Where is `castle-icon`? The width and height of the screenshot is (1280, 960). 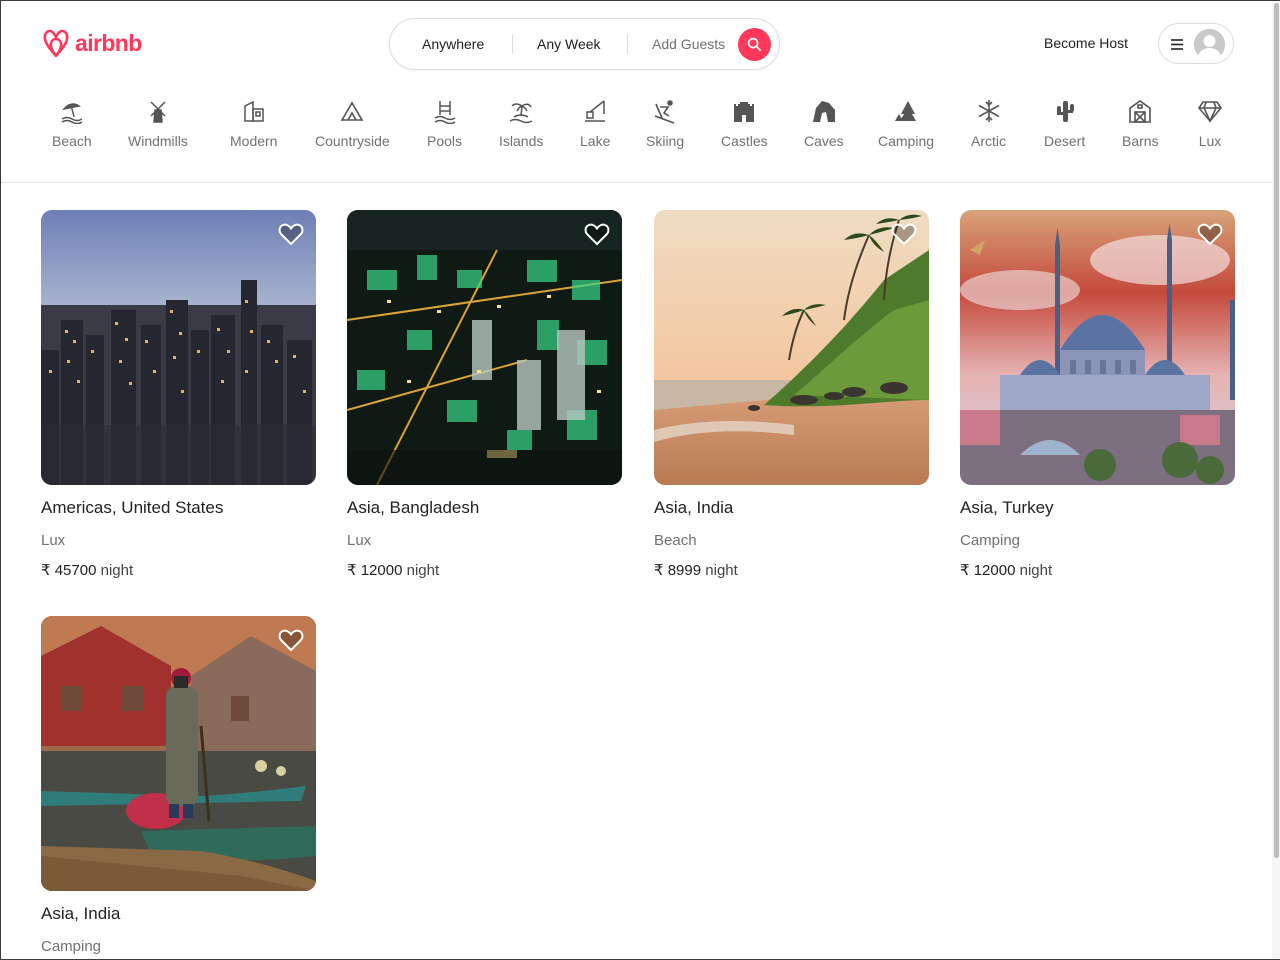 castle-icon is located at coordinates (744, 111).